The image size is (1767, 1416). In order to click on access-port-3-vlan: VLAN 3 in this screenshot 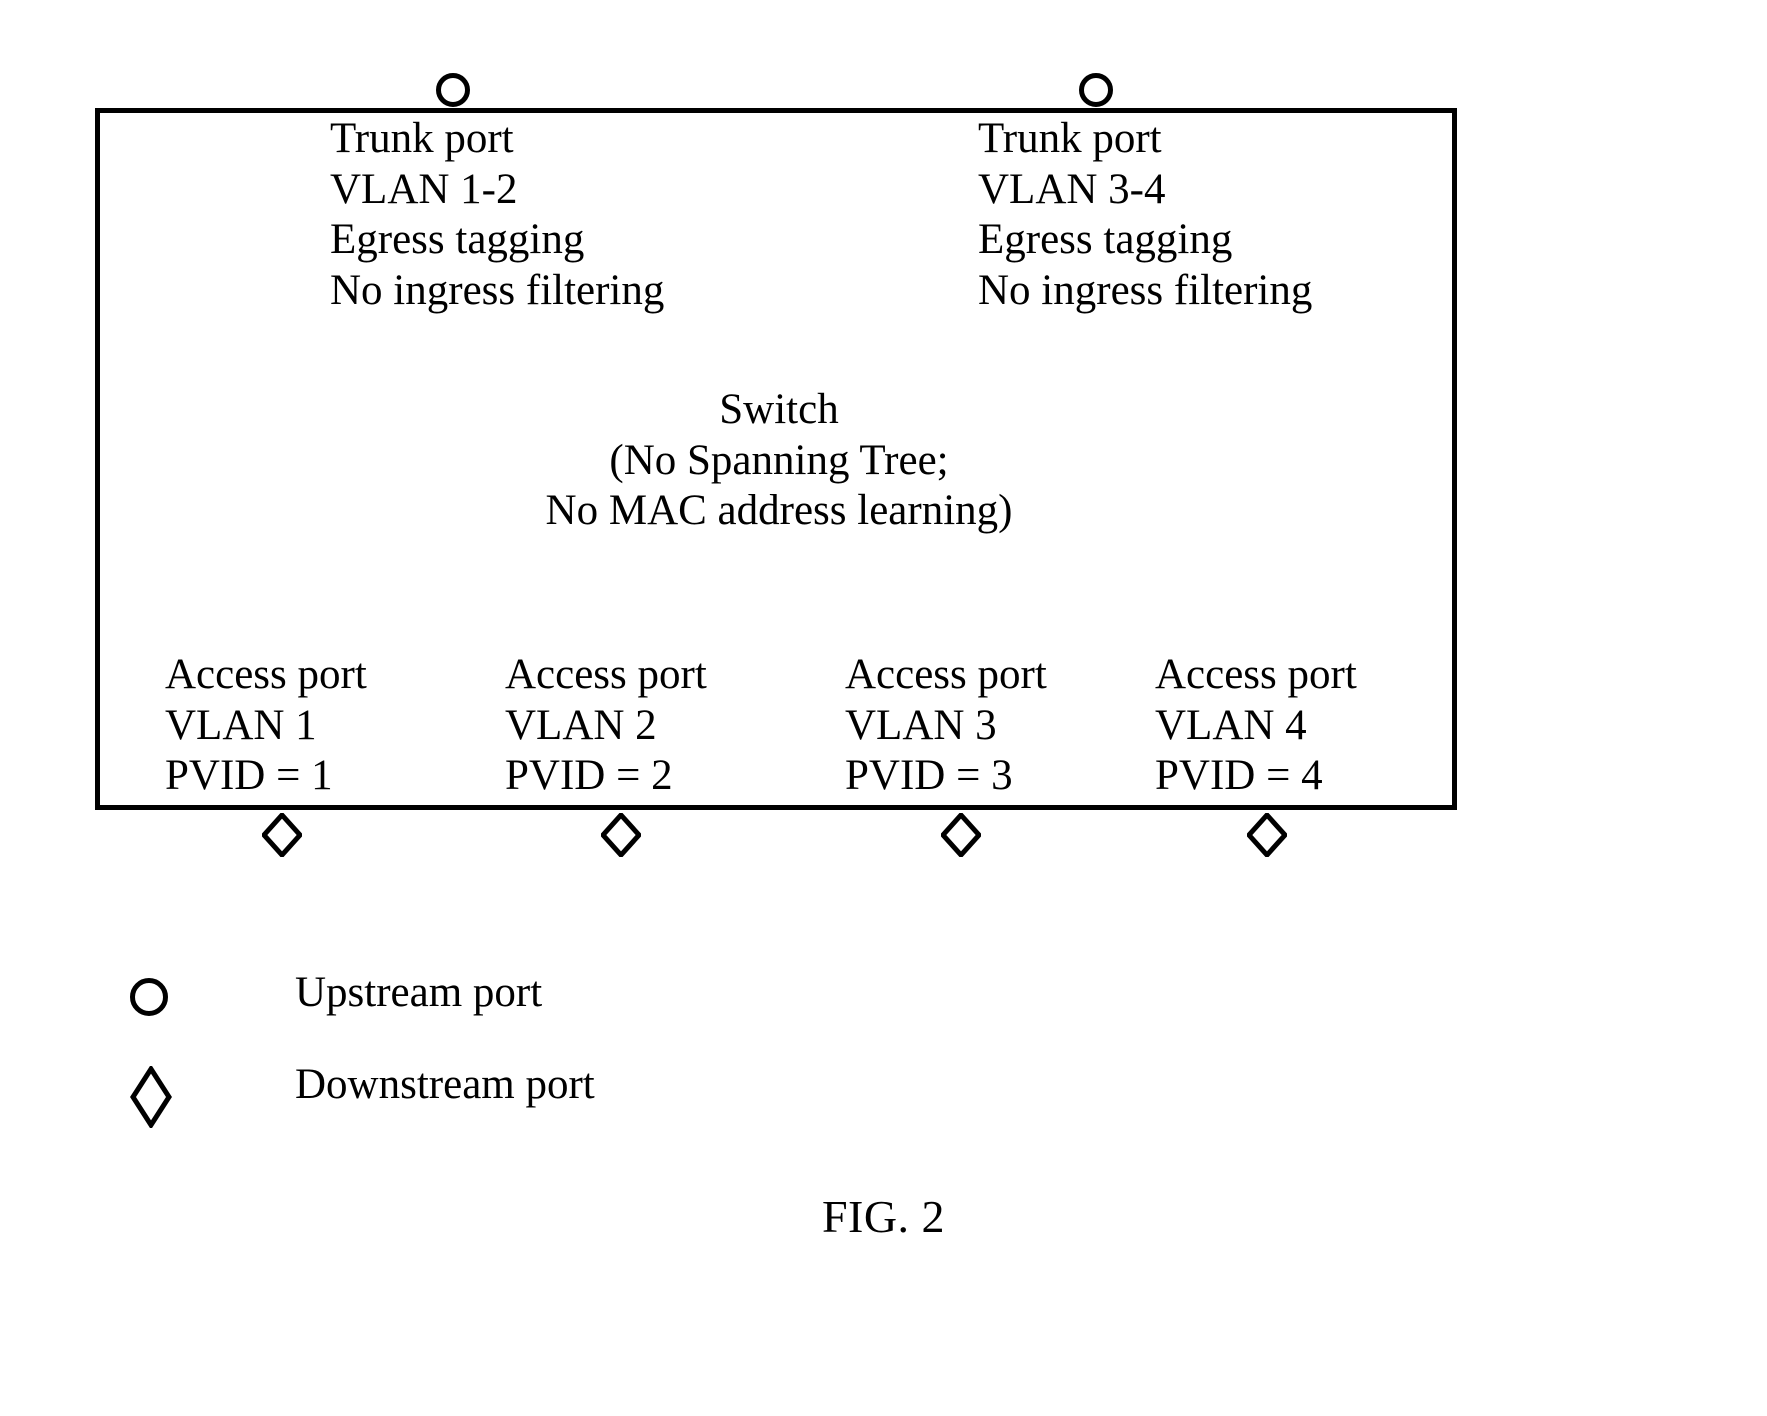, I will do `click(921, 725)`.